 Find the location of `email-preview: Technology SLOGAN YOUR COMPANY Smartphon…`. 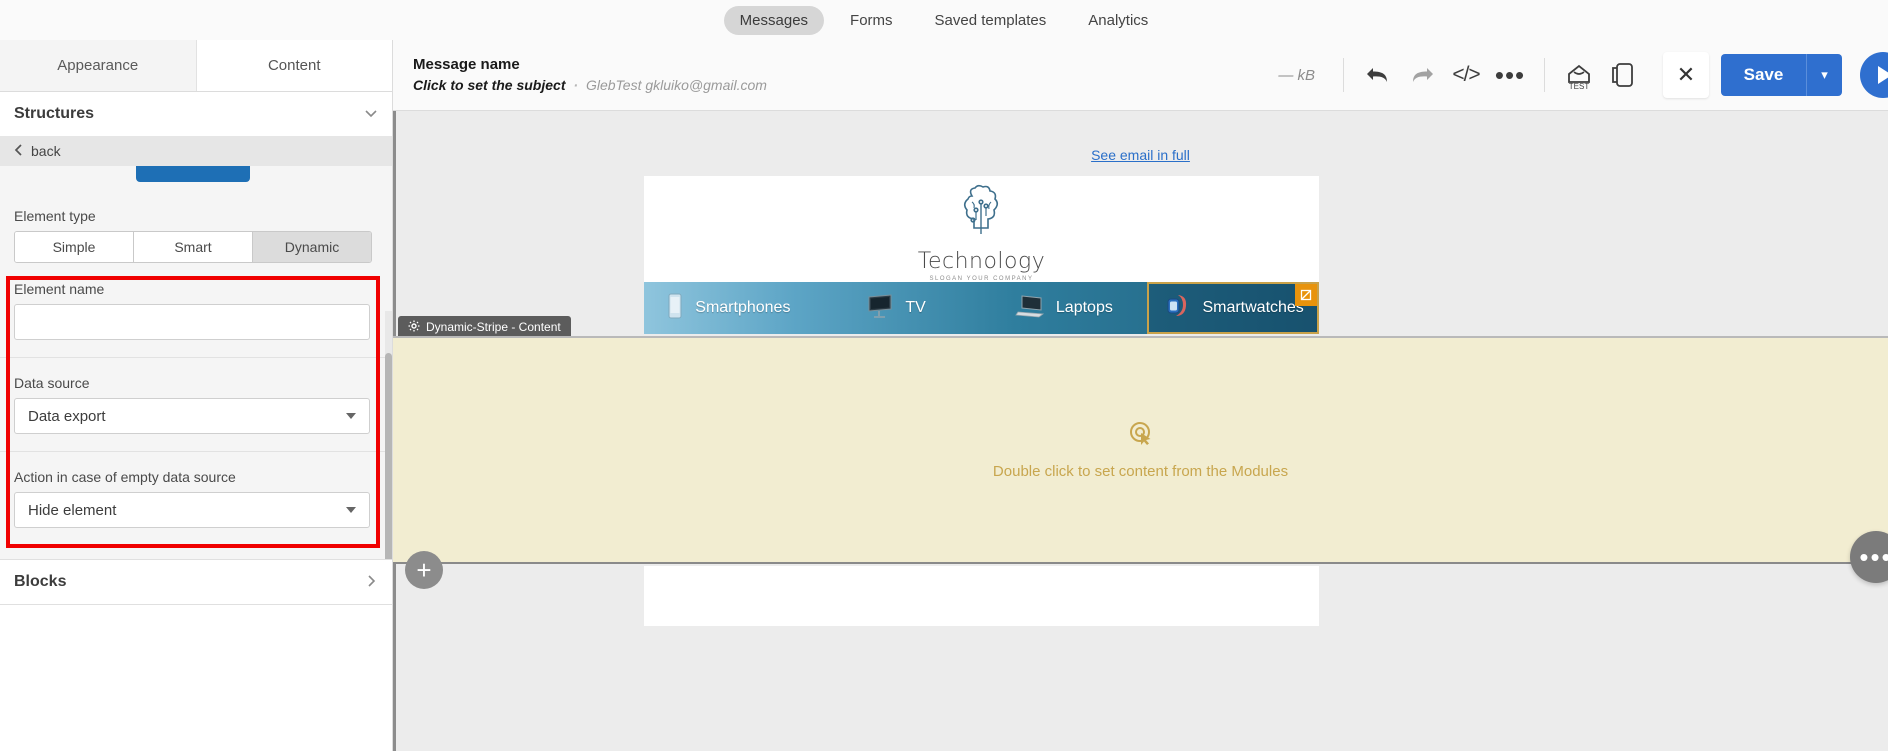

email-preview: Technology SLOGAN YOUR COMPANY Smartphon… is located at coordinates (981, 255).